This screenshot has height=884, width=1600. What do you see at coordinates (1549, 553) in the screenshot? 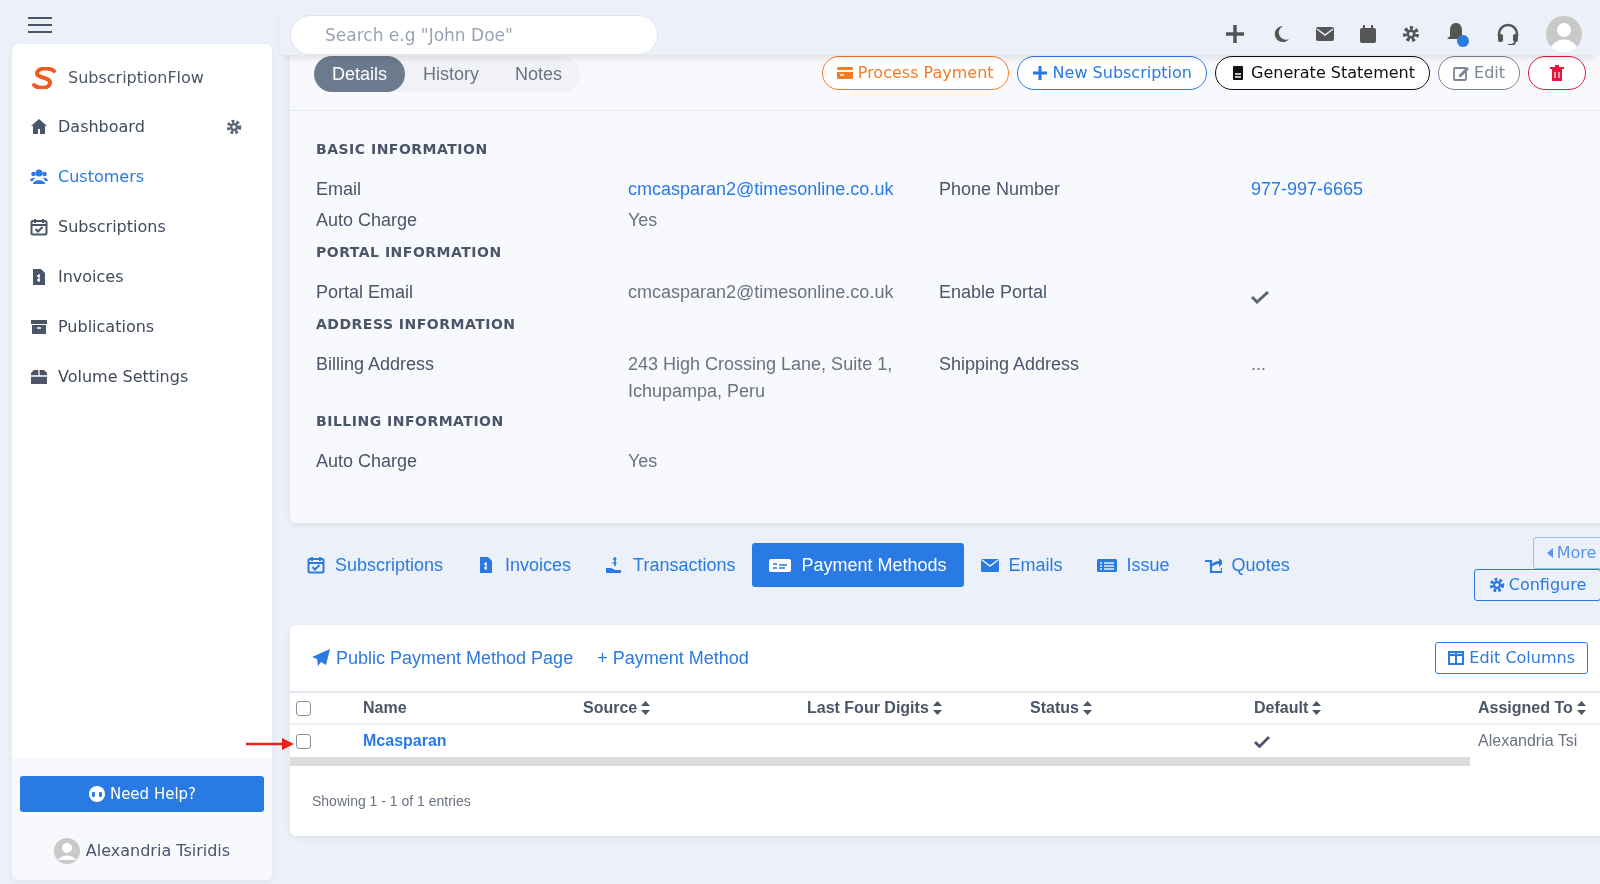
I see `caret-icon` at bounding box center [1549, 553].